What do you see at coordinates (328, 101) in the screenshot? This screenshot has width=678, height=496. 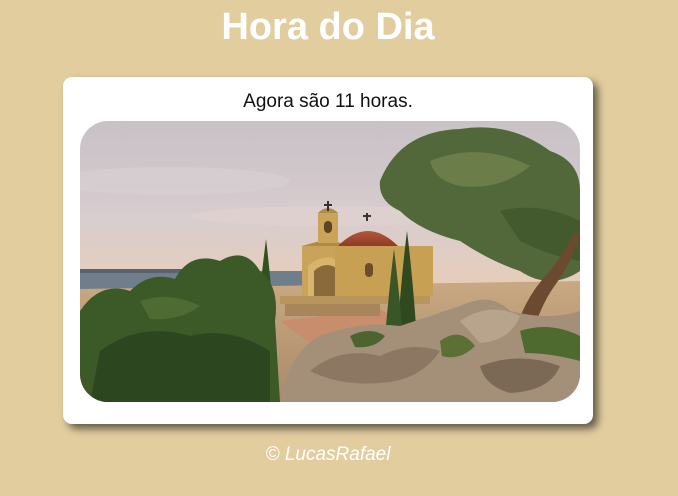 I see `time-message: Agora são 11 horas.` at bounding box center [328, 101].